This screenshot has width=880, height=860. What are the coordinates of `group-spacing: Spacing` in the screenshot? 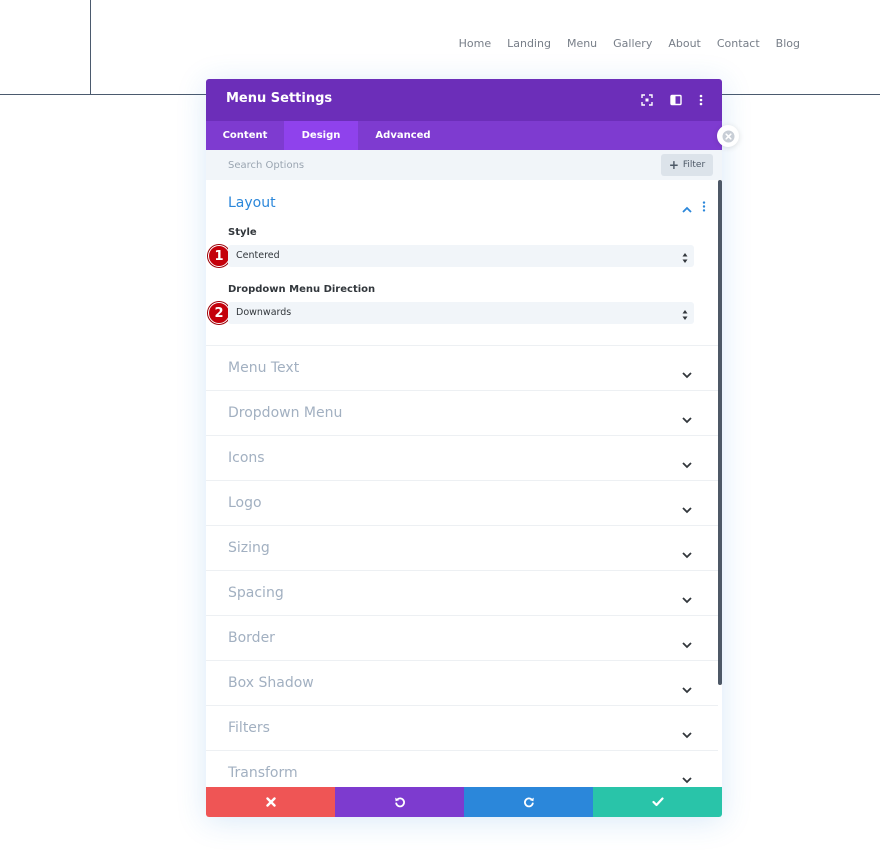 It's located at (462, 593).